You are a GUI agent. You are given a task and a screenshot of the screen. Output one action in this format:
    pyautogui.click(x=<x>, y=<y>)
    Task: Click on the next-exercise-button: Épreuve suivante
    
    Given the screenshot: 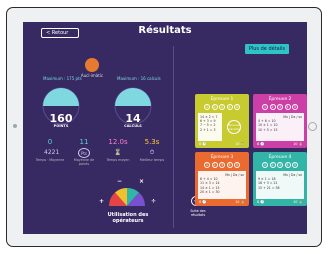 What is the action you would take?
    pyautogui.click(x=234, y=127)
    